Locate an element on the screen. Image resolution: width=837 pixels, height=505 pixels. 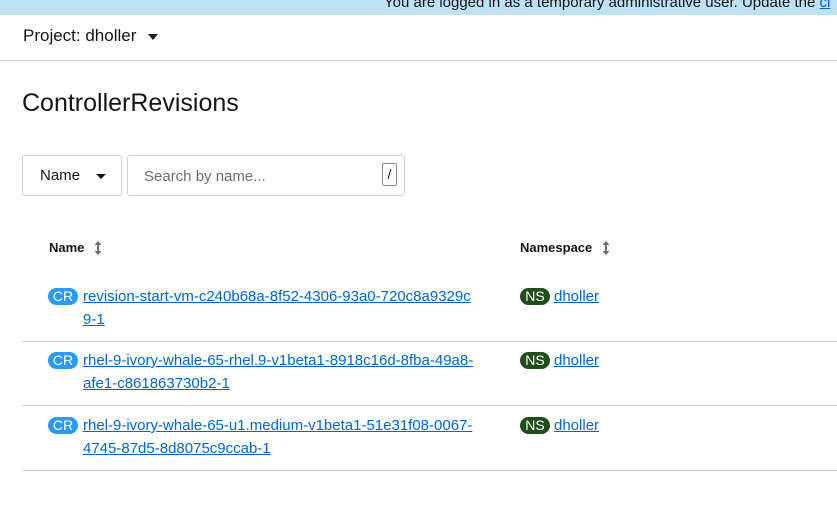
page-title: ControllerRevisions is located at coordinates (130, 103).